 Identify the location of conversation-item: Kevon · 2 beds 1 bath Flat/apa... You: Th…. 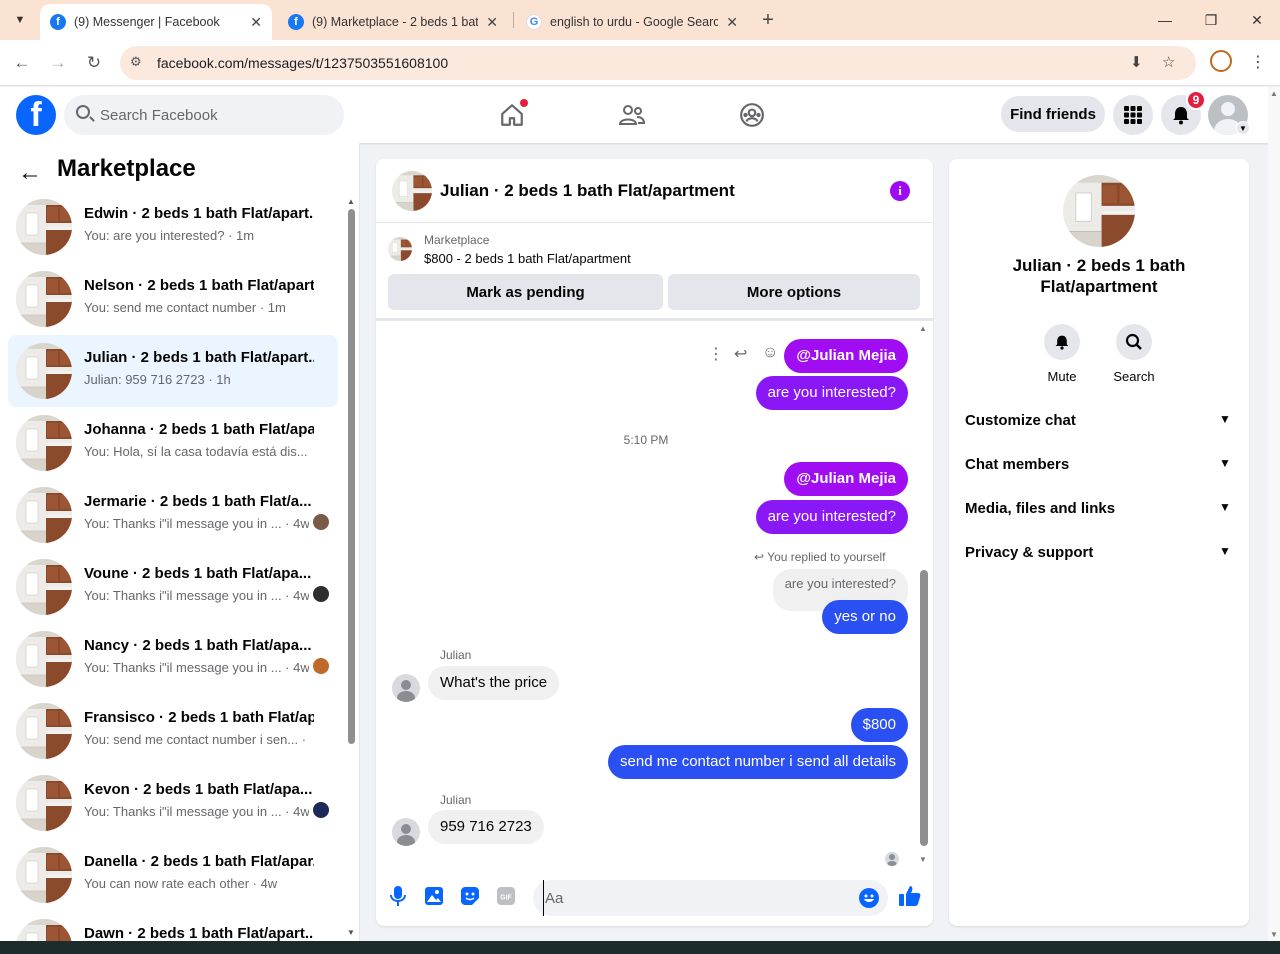
(173, 803).